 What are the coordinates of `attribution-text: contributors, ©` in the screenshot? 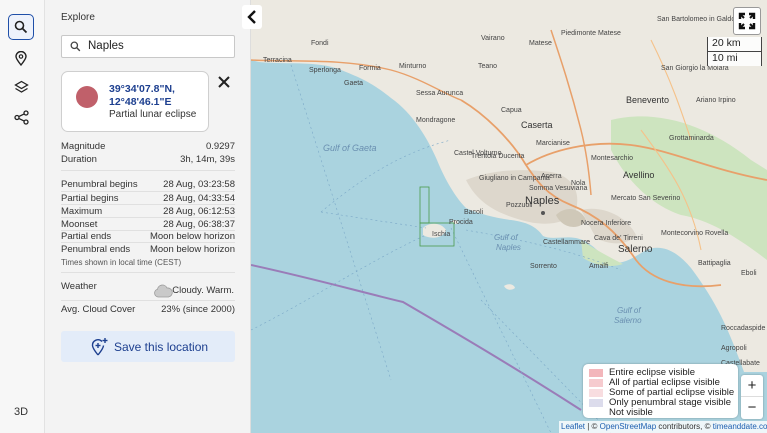 It's located at (684, 426).